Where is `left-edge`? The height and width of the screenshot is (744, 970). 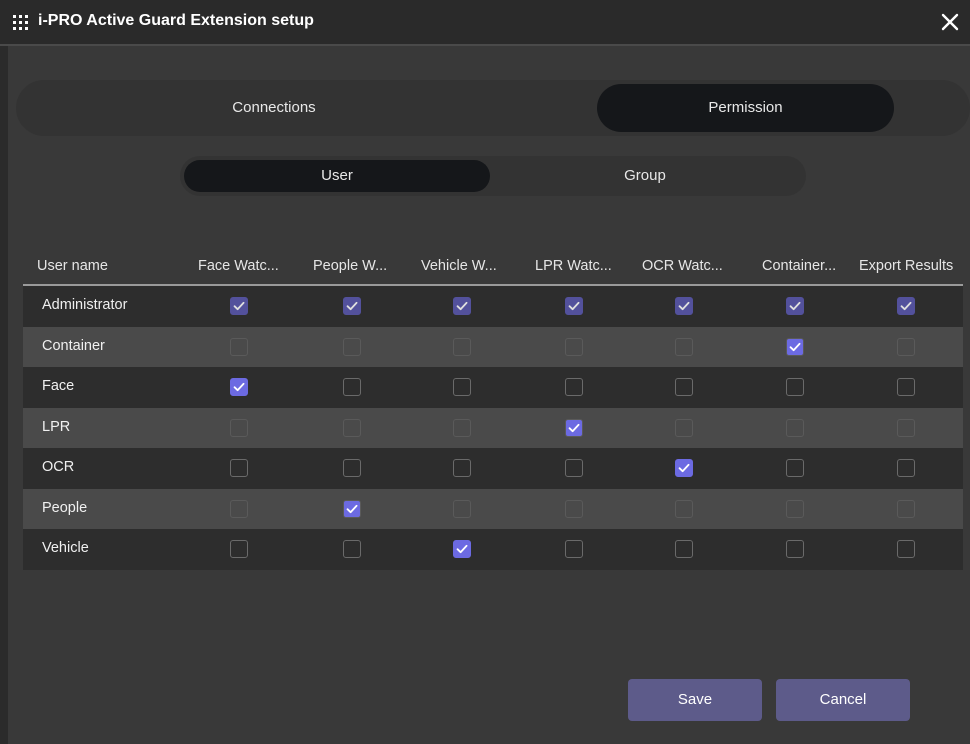
left-edge is located at coordinates (4, 395).